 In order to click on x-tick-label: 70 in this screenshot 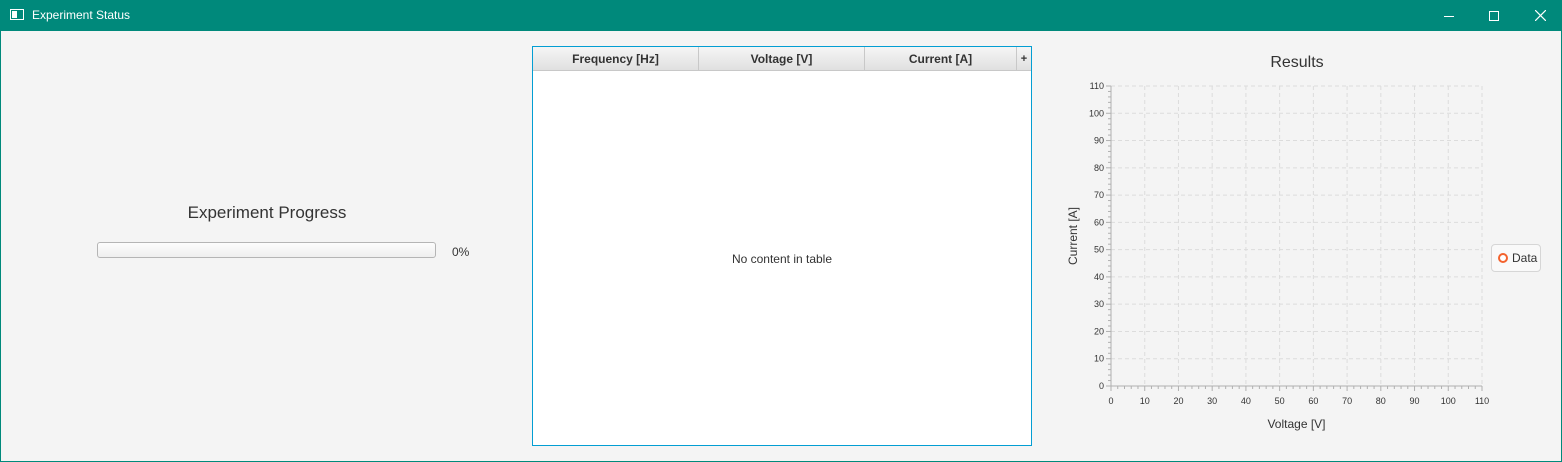, I will do `click(1347, 401)`.